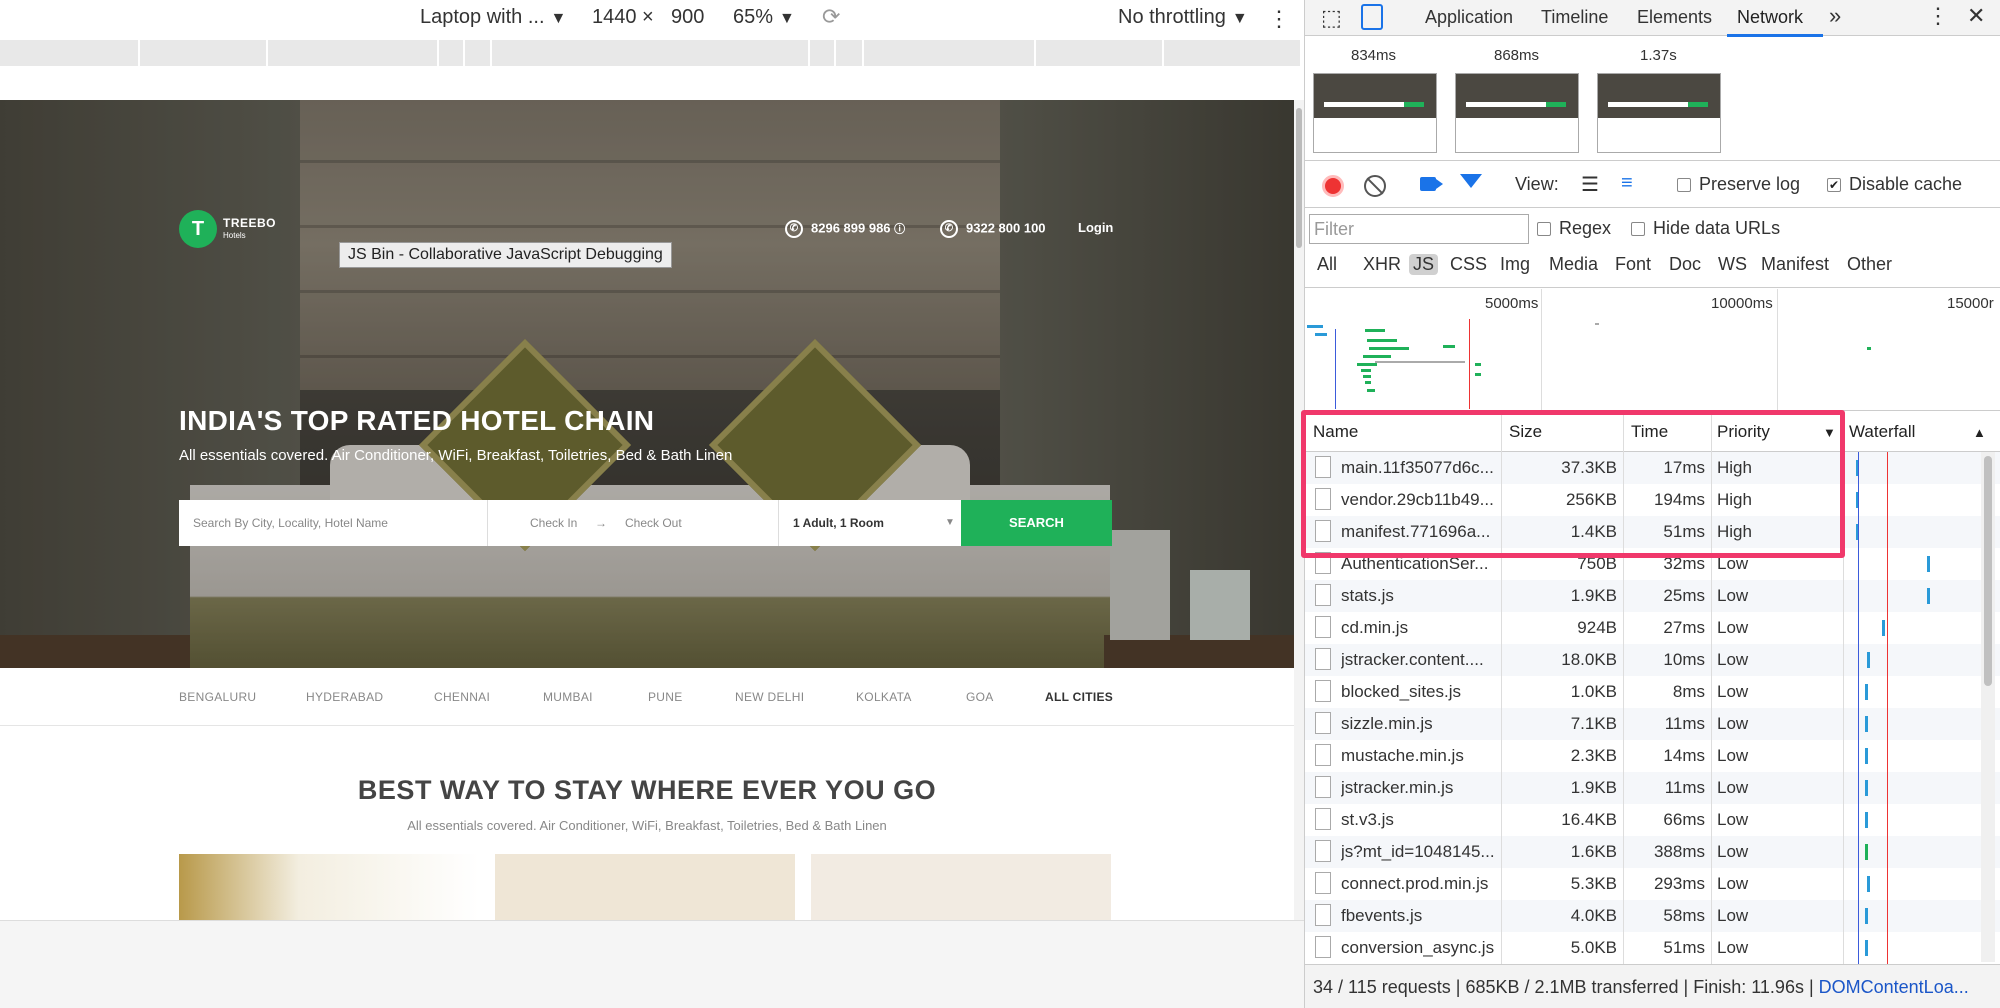 This screenshot has width=2000, height=1008. Describe the element at coordinates (1882, 432) in the screenshot. I see `column-waterfall: Waterfall` at that location.